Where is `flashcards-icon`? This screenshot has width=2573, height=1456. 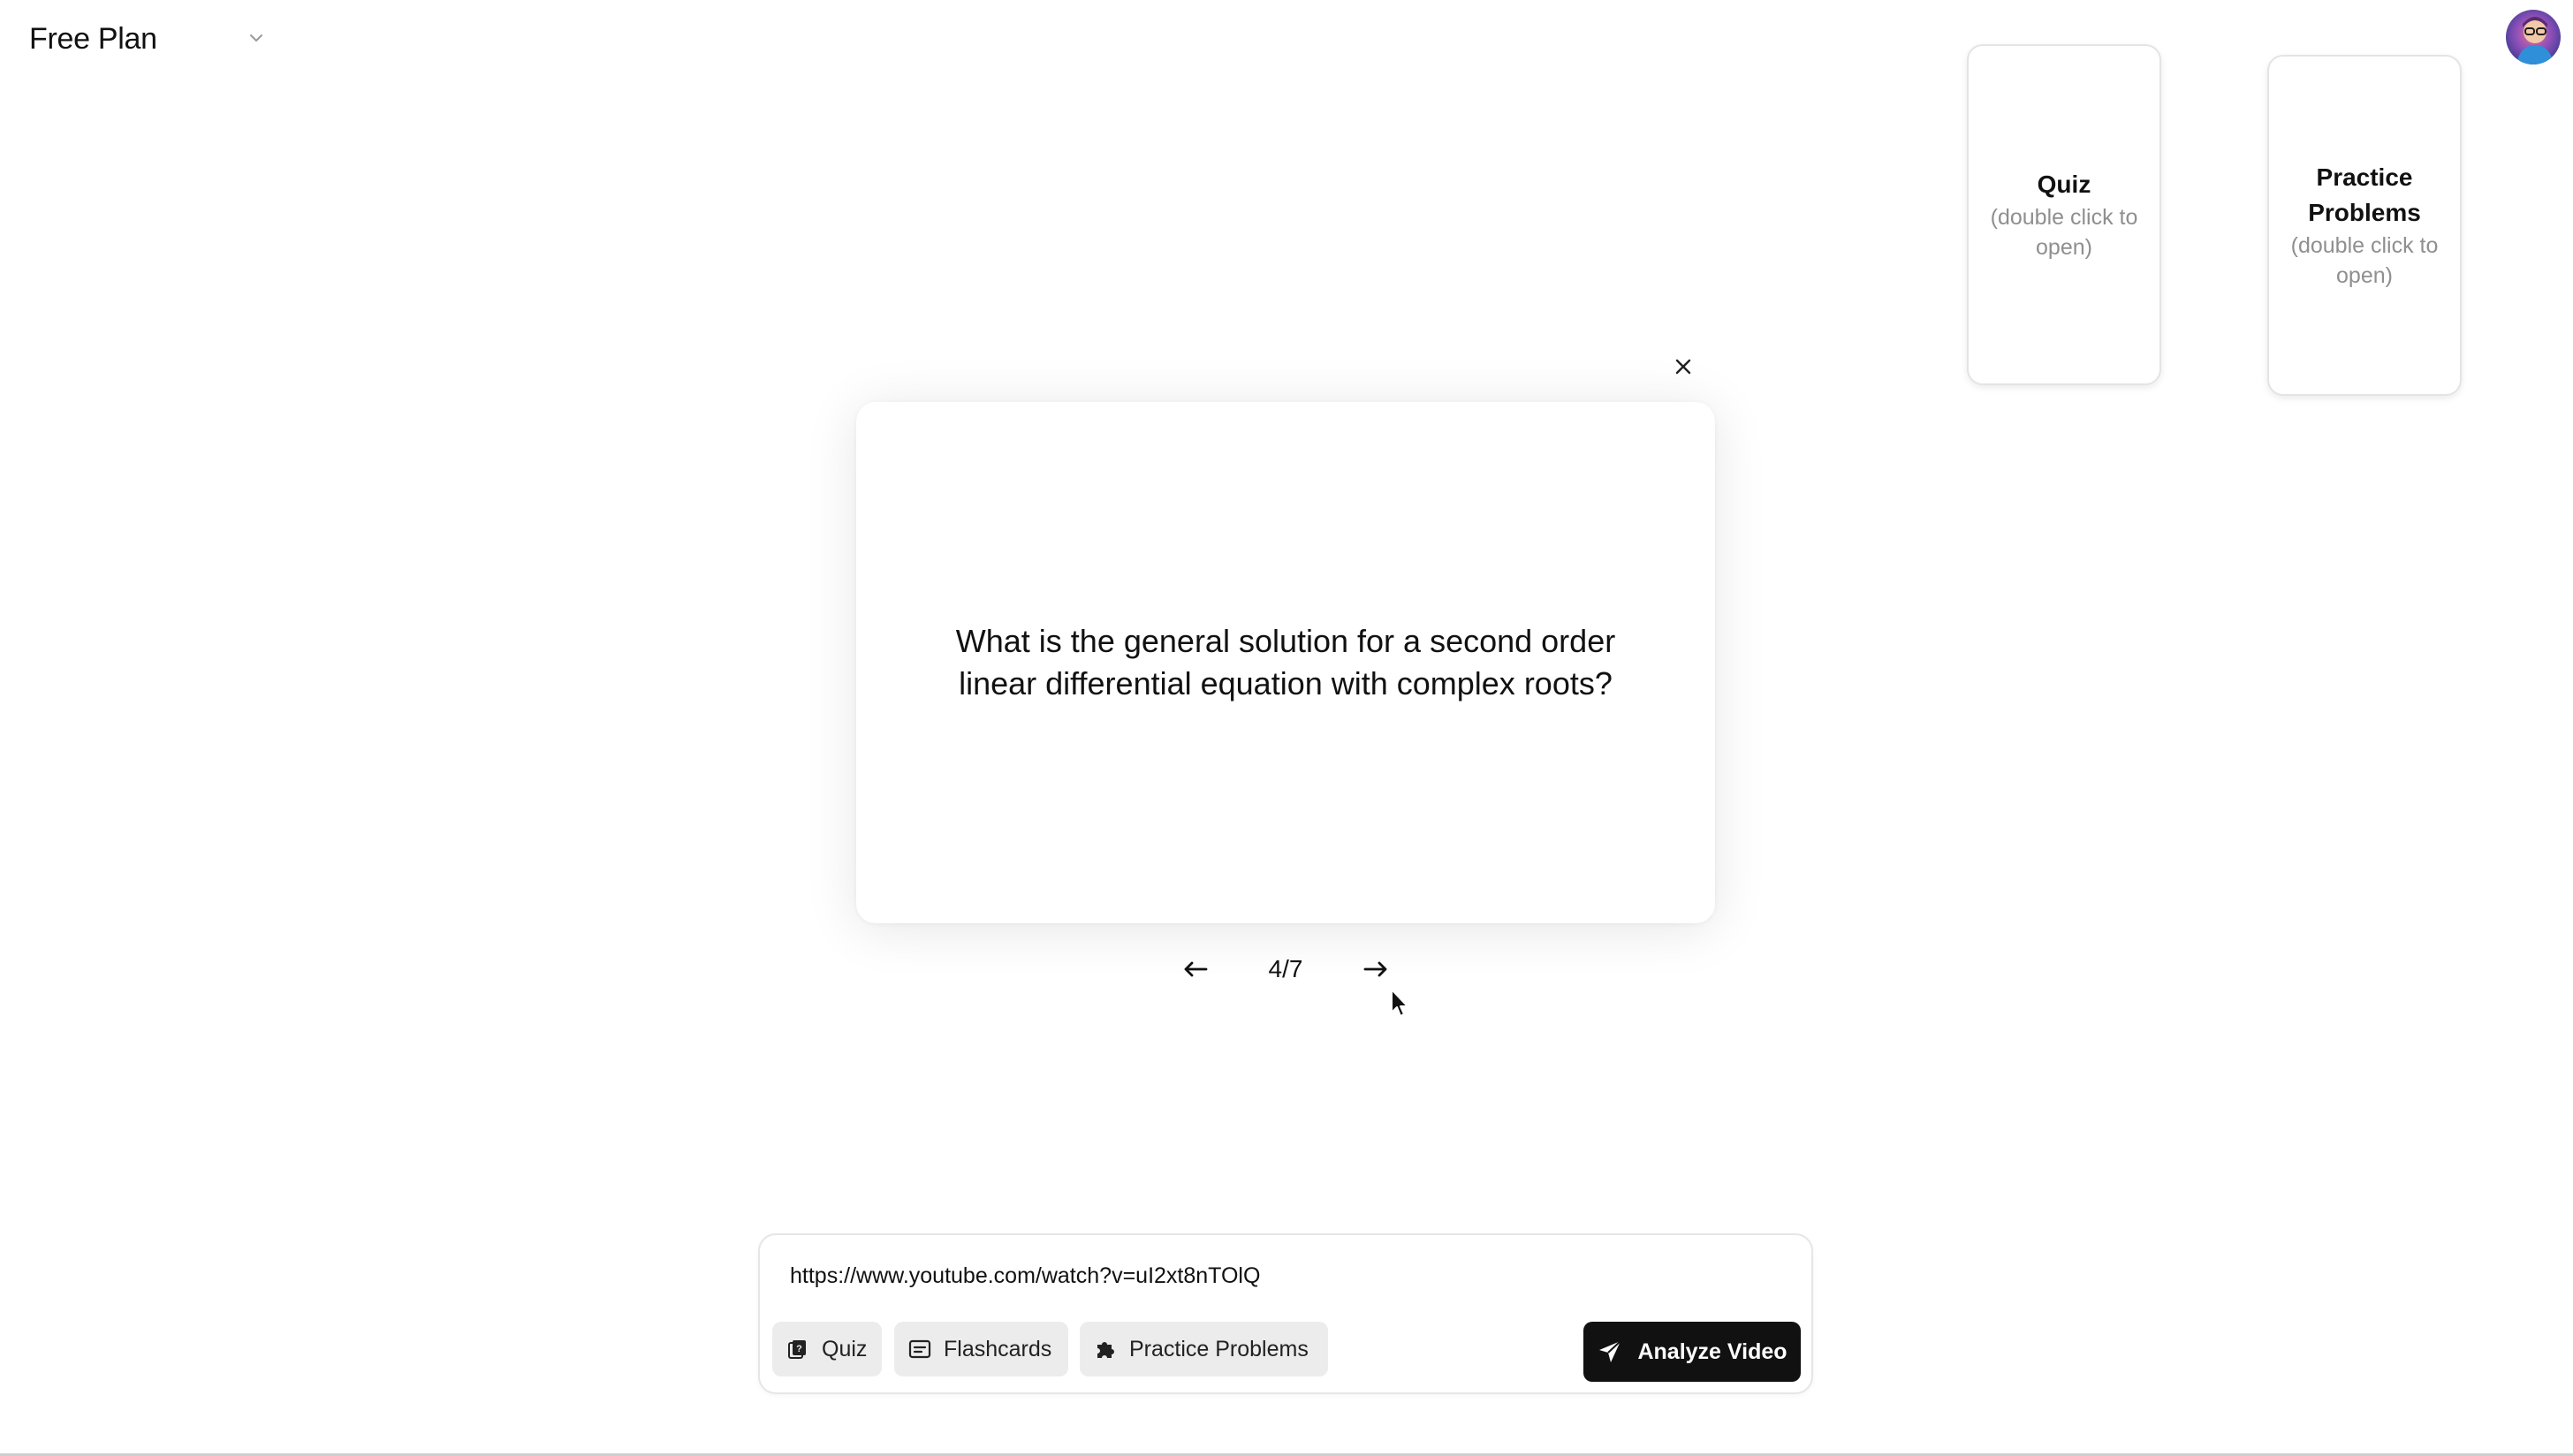
flashcards-icon is located at coordinates (919, 1349).